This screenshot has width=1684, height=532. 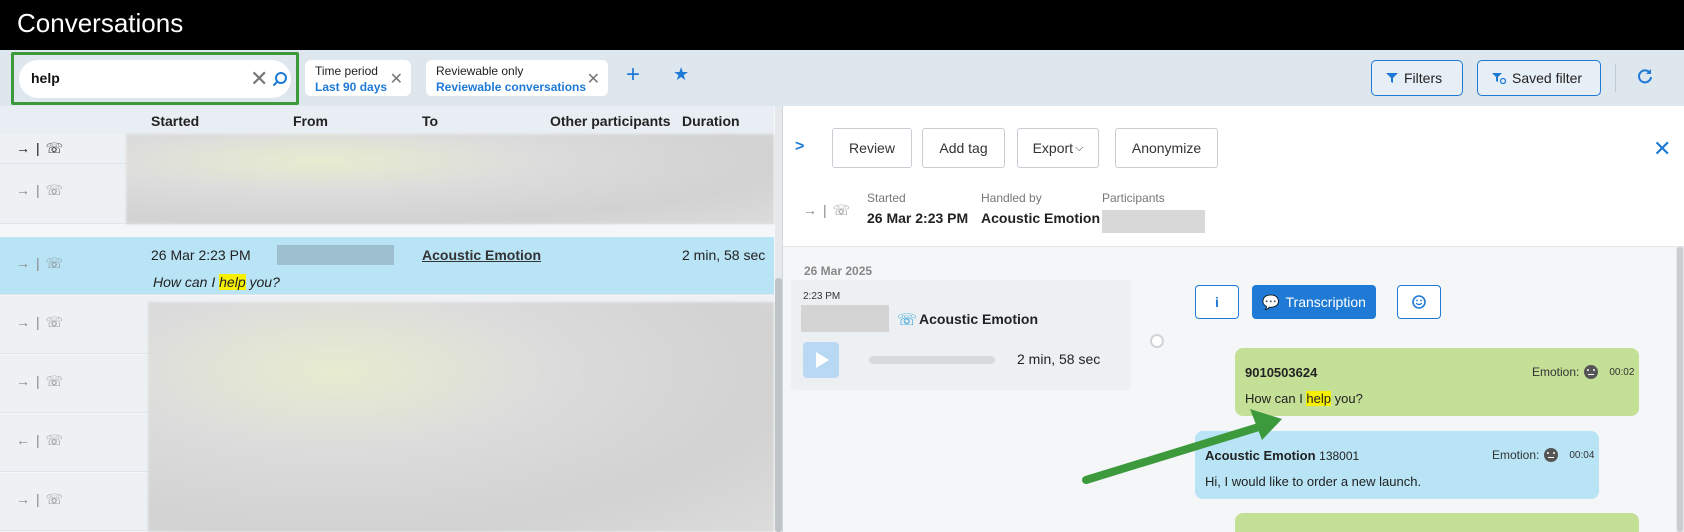 I want to click on chip-key: Time period, so click(x=346, y=71).